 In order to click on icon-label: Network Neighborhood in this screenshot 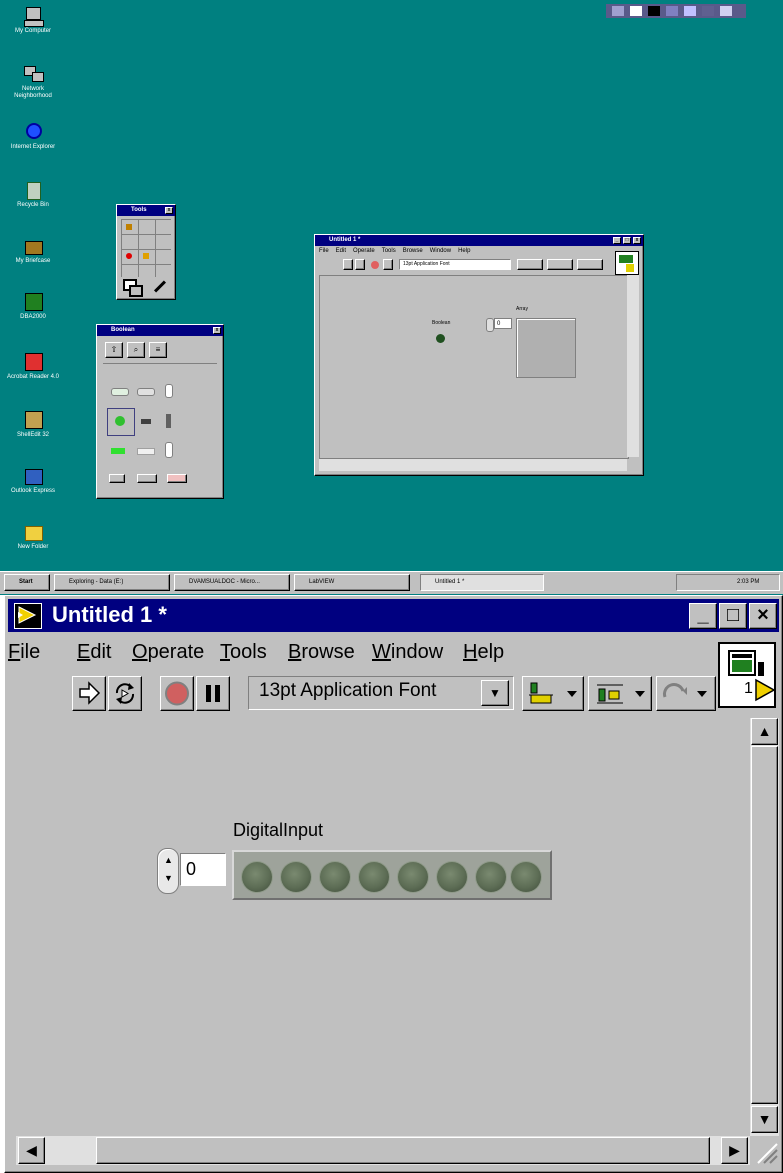, I will do `click(33, 92)`.